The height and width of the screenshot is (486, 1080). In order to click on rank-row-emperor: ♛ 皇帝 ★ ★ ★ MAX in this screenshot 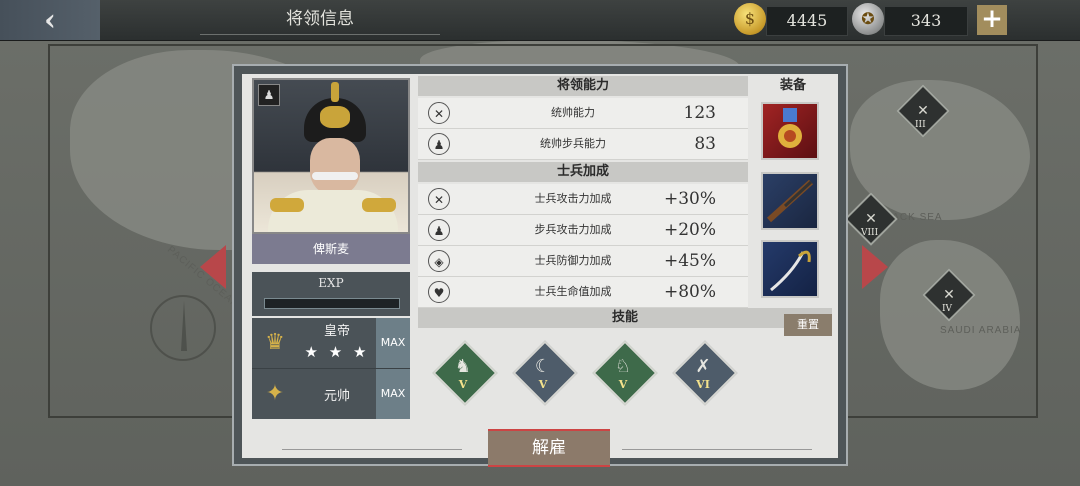, I will do `click(331, 343)`.